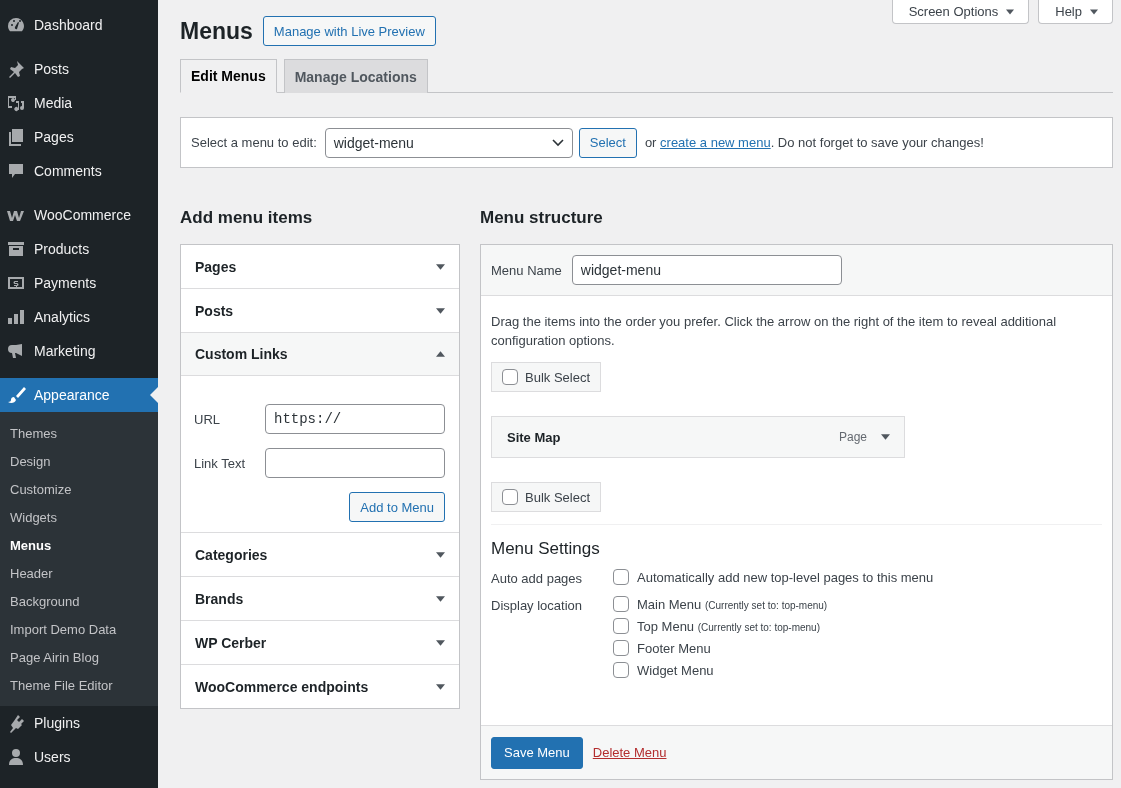 This screenshot has width=1121, height=788. I want to click on select-button: Select, so click(607, 142).